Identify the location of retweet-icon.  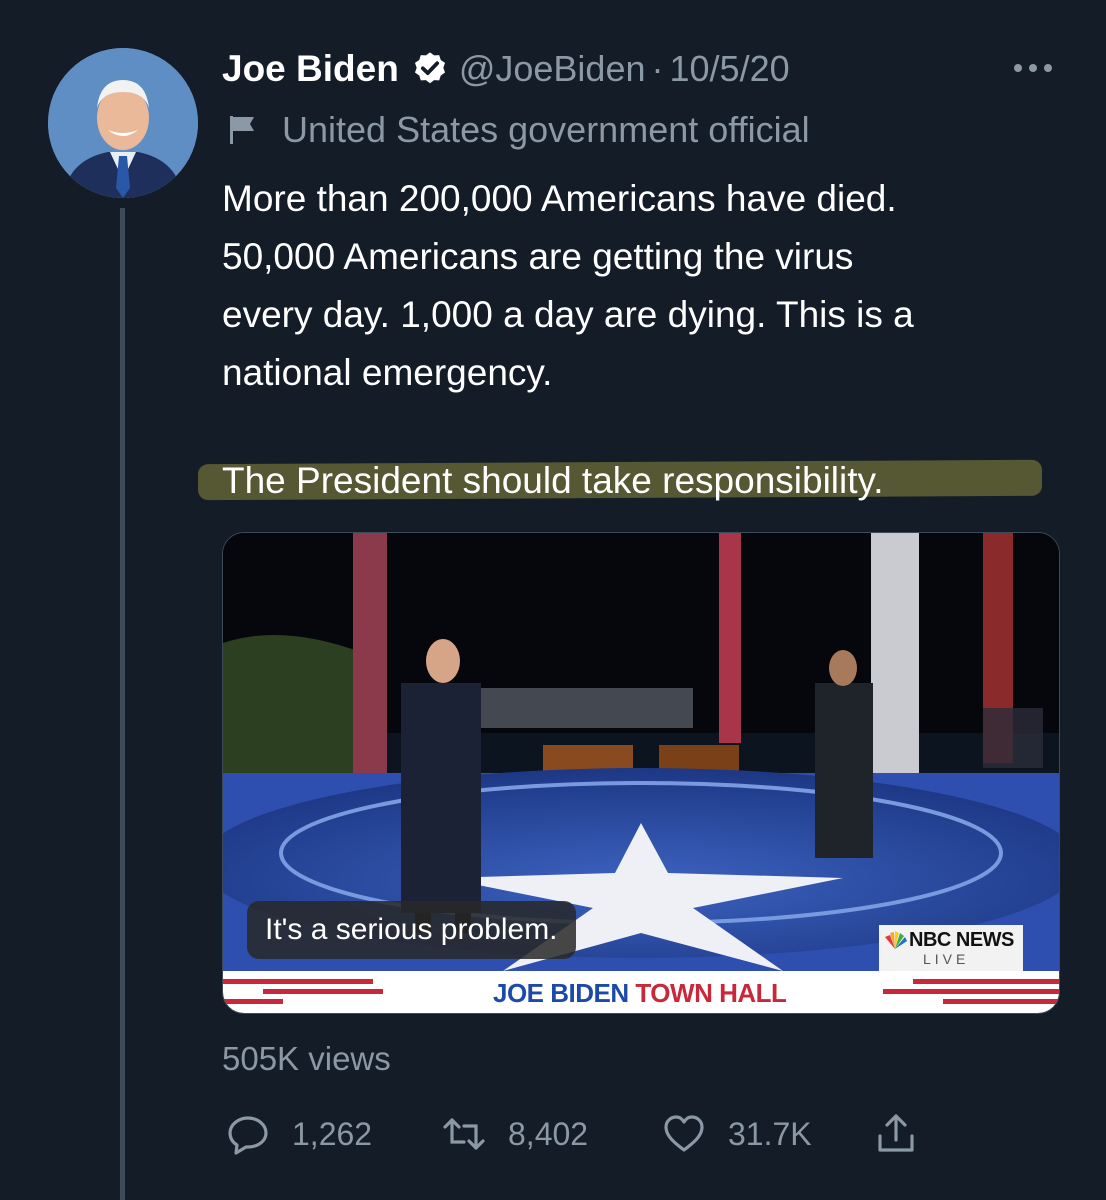
(464, 1134).